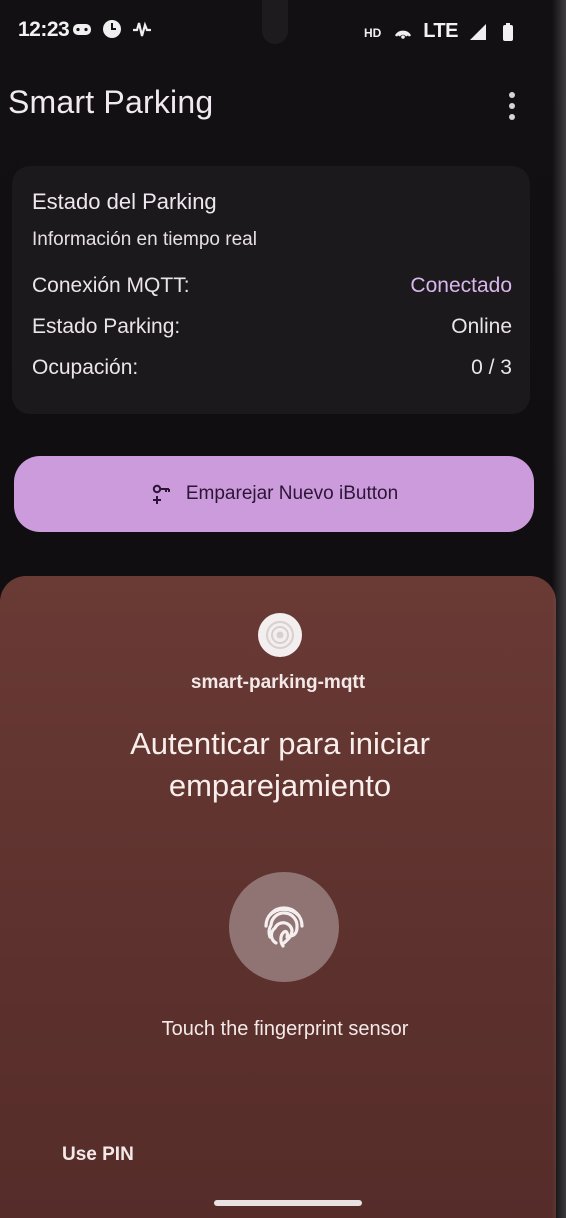 The image size is (566, 1218). Describe the element at coordinates (82, 29) in the screenshot. I see `gamepad-icon` at that location.